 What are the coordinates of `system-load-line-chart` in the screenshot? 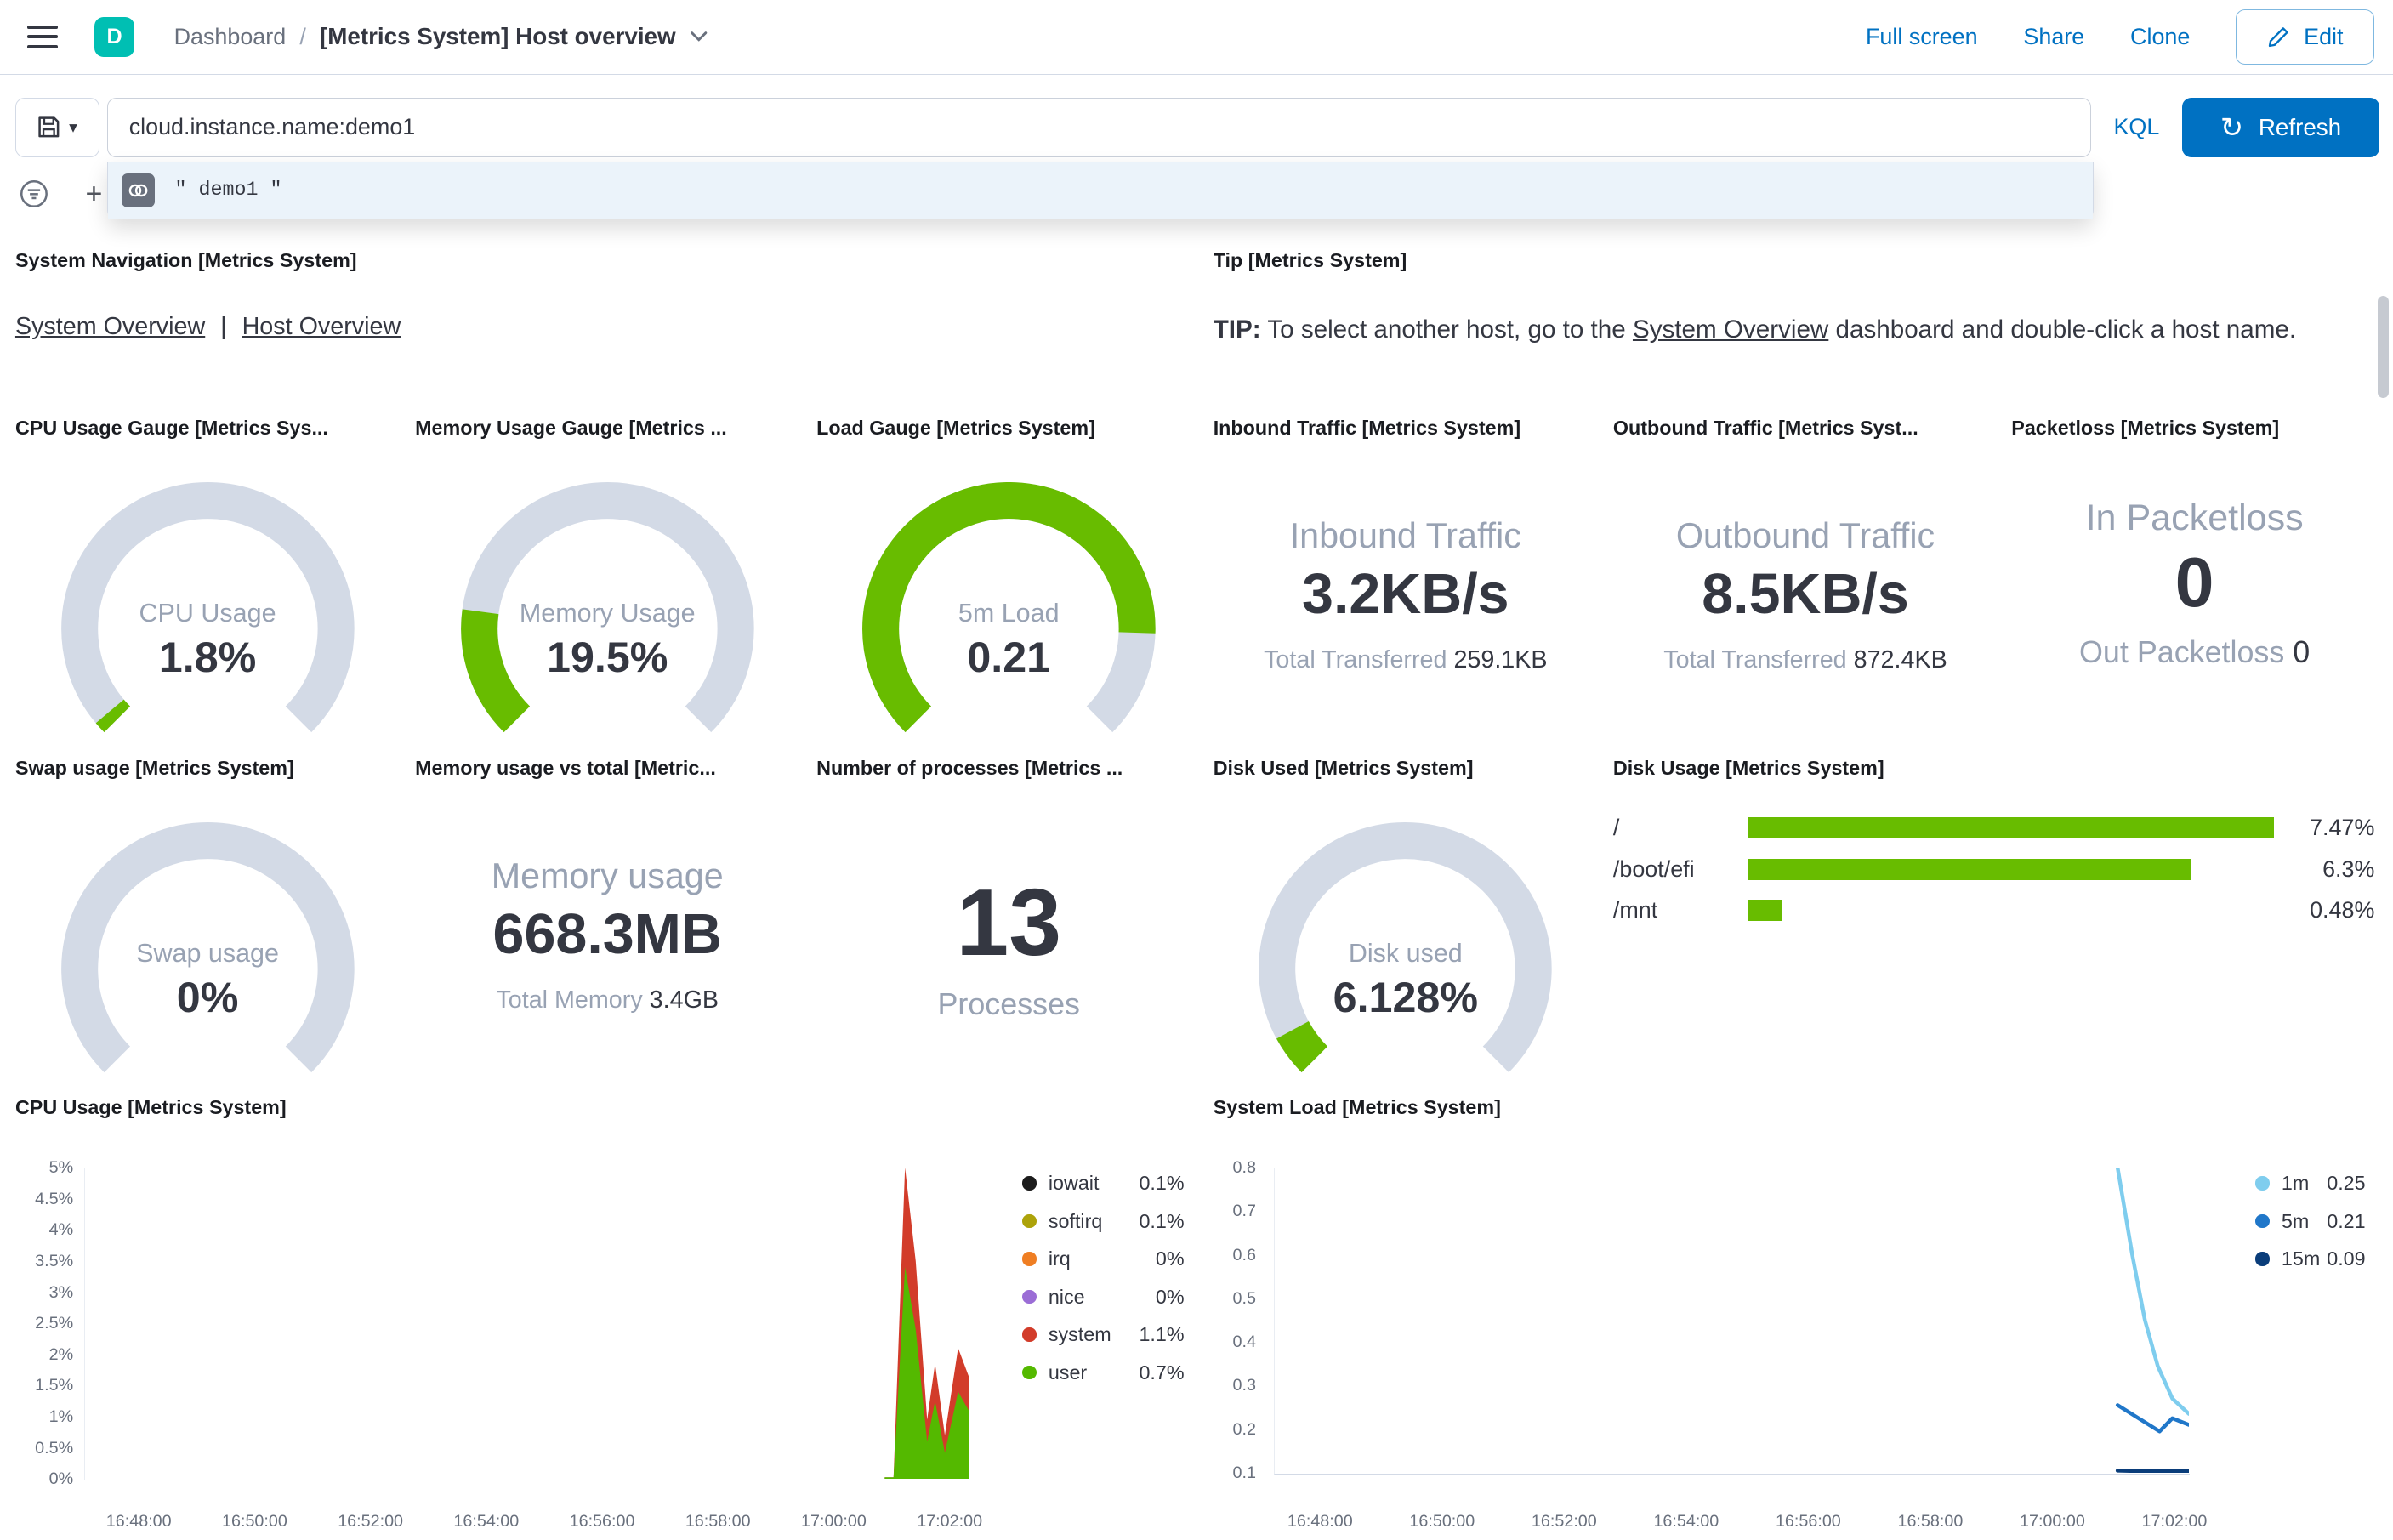 It's located at (1733, 1320).